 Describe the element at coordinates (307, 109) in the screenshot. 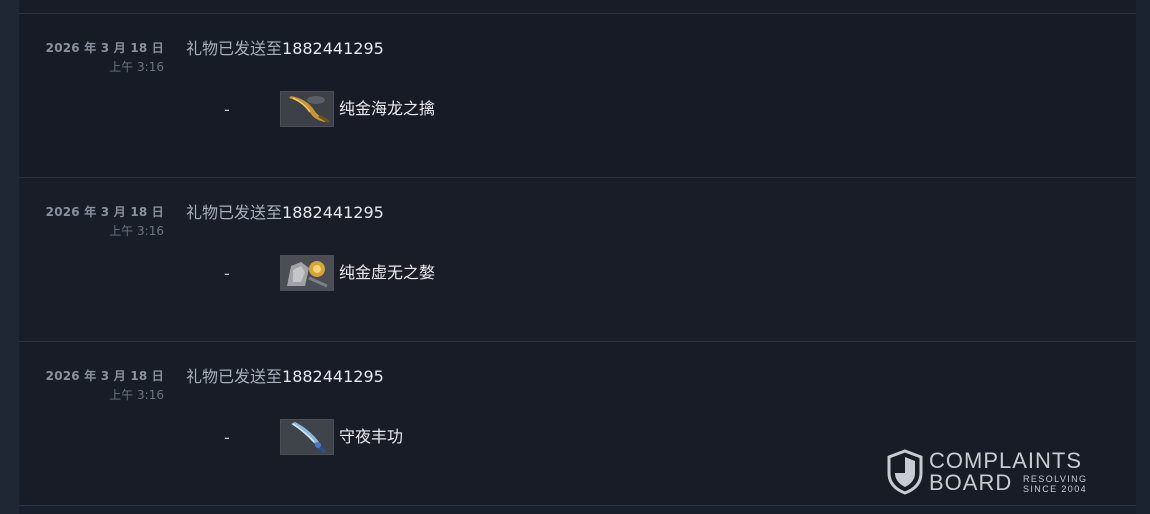

I see `golden-blade-icon` at that location.